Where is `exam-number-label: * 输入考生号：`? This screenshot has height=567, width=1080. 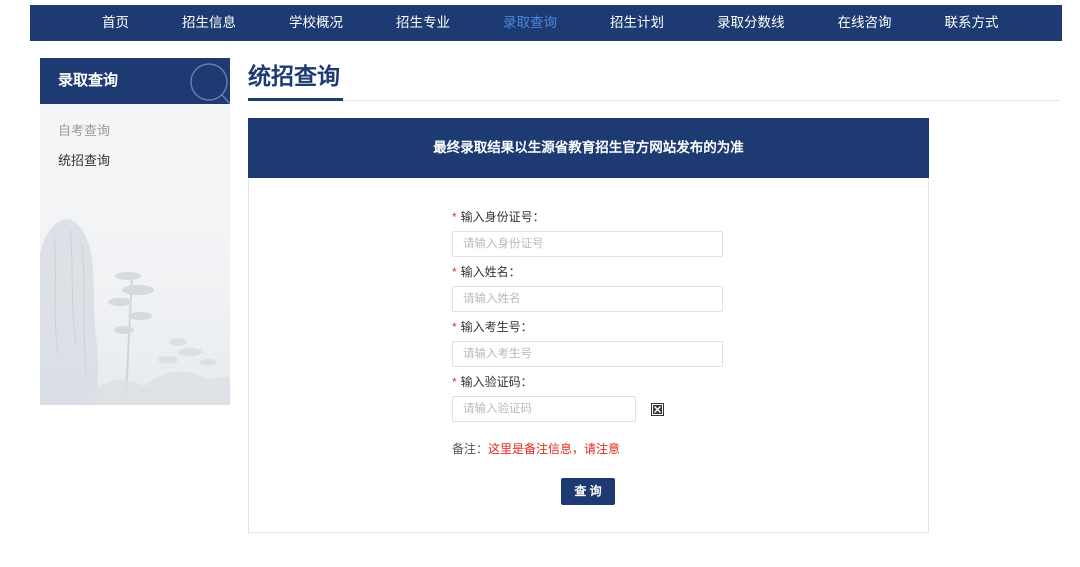 exam-number-label: * 输入考生号： is located at coordinates (588, 327).